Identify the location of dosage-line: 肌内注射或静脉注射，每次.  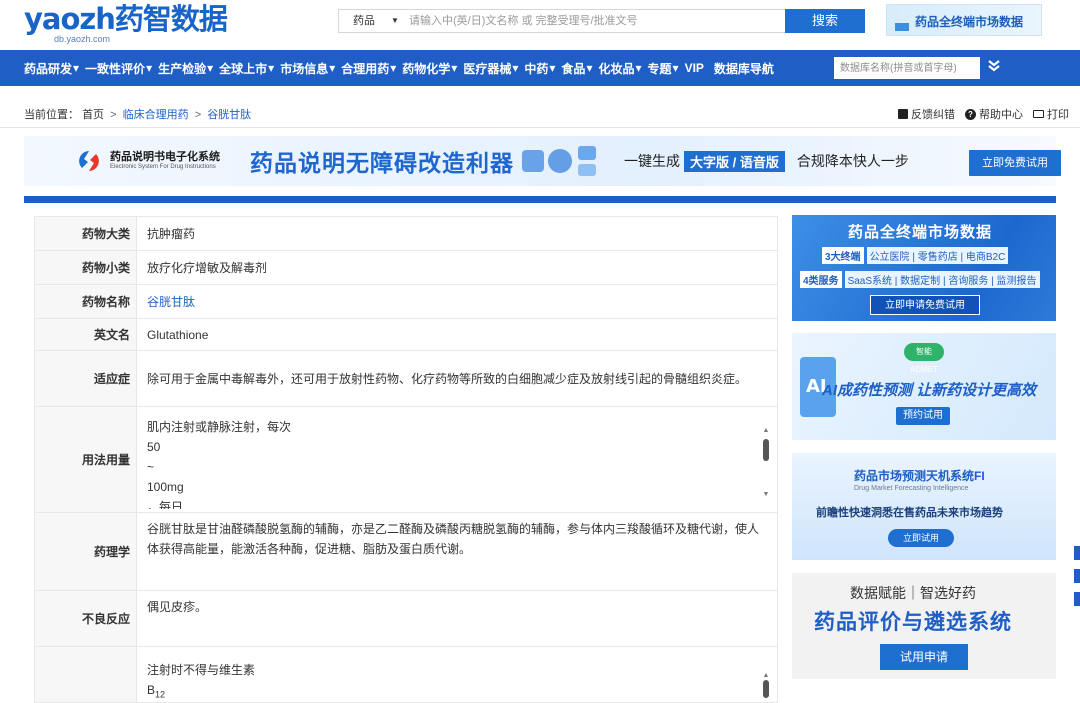
(219, 426).